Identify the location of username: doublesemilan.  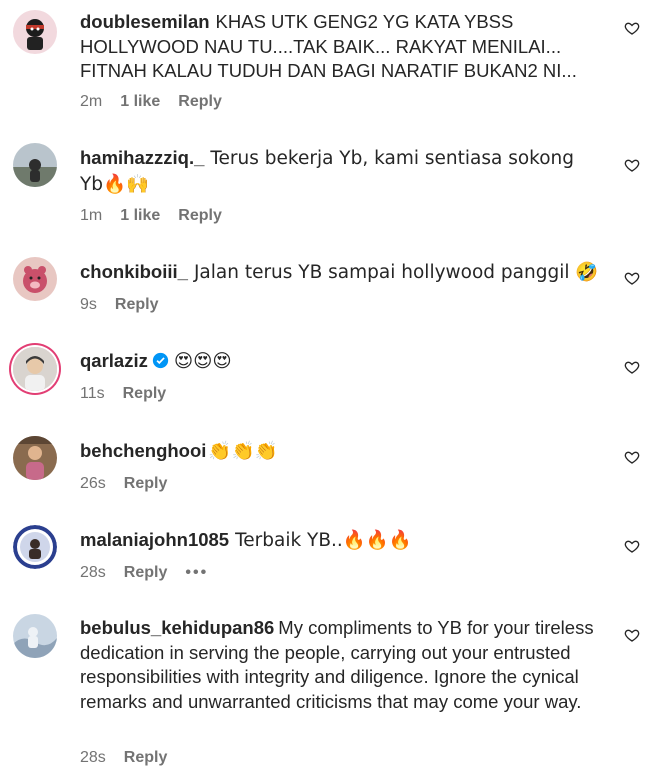
(145, 21).